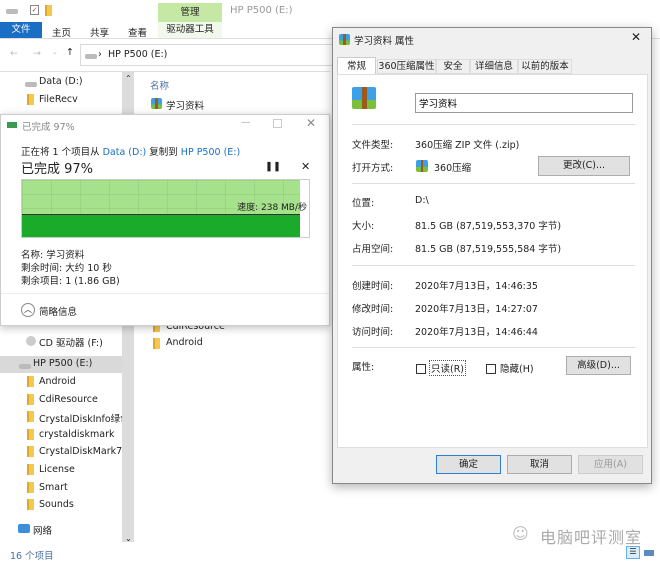 This screenshot has width=660, height=563. What do you see at coordinates (210, 152) in the screenshot?
I see `dest-link: HP P500 (E:)` at bounding box center [210, 152].